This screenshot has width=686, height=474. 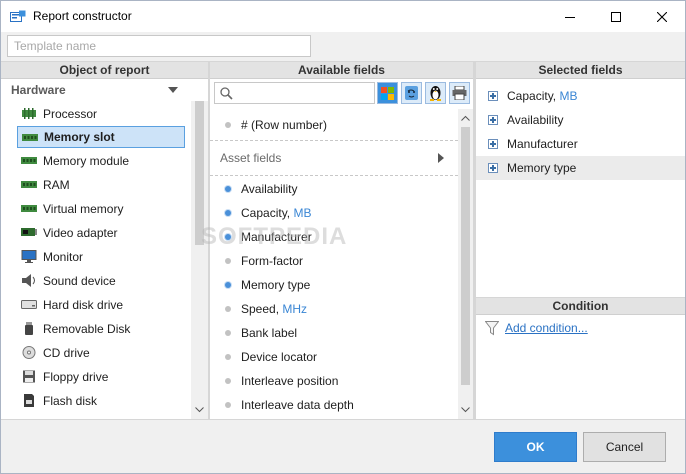 I want to click on hdd-icon, so click(x=29, y=304).